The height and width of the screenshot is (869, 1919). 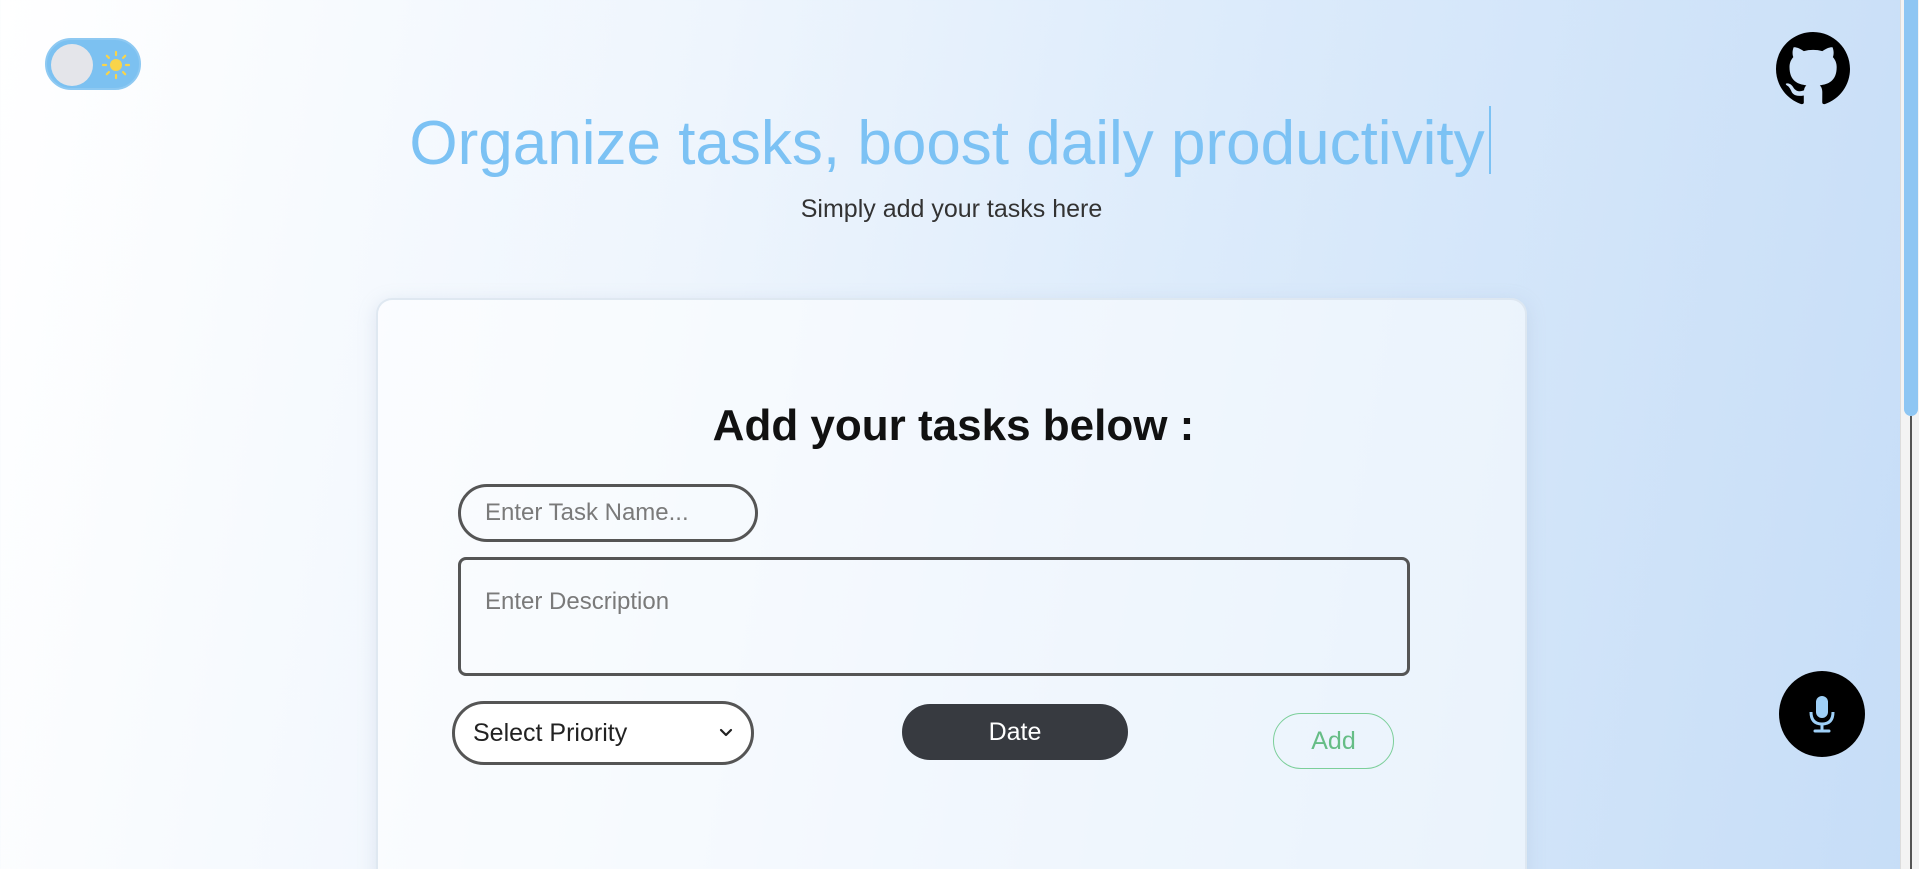 I want to click on priority-select: Select Priority, so click(x=603, y=733).